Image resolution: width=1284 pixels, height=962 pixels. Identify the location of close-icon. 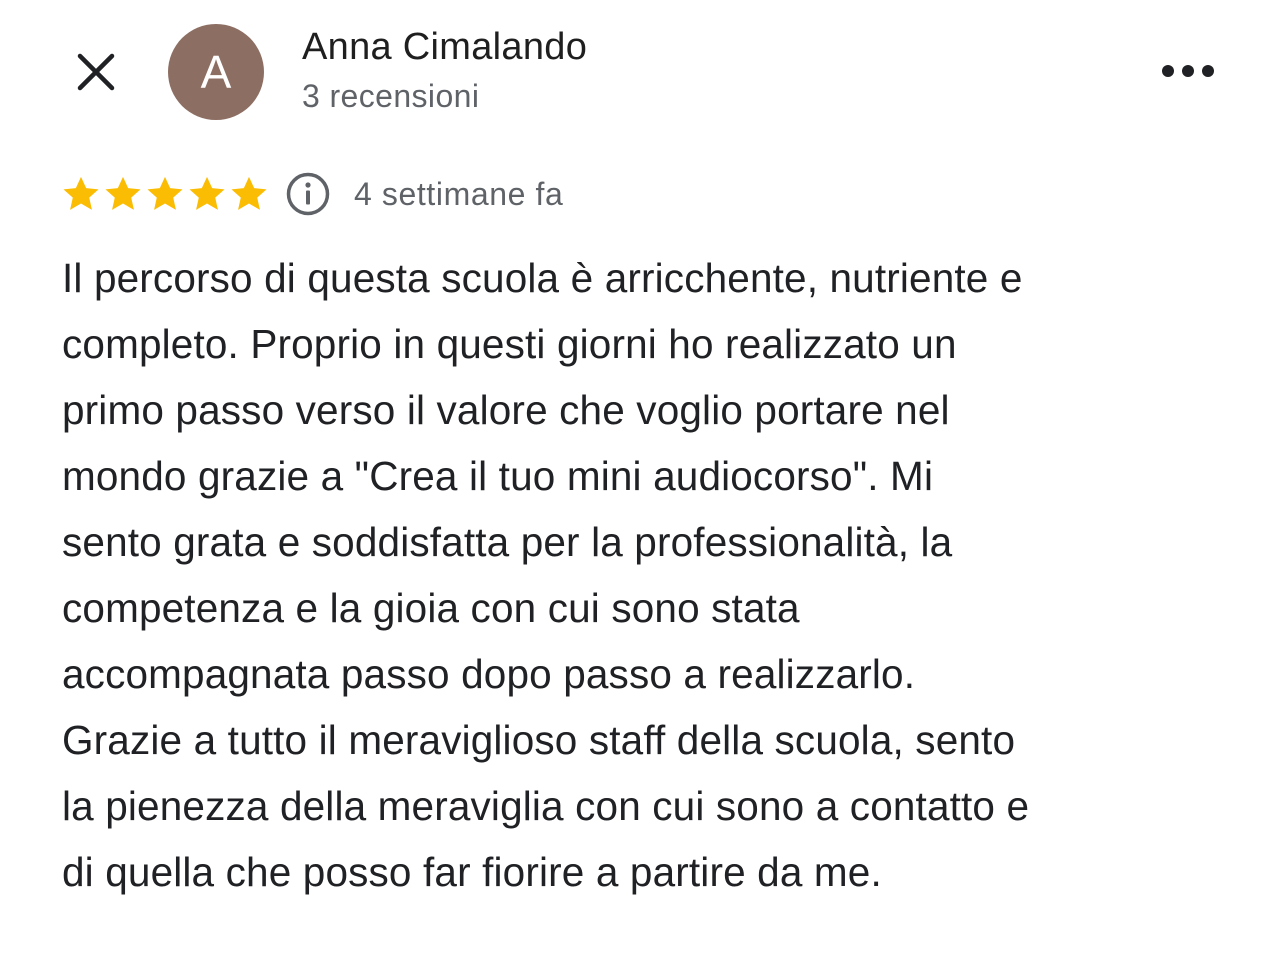
(96, 72).